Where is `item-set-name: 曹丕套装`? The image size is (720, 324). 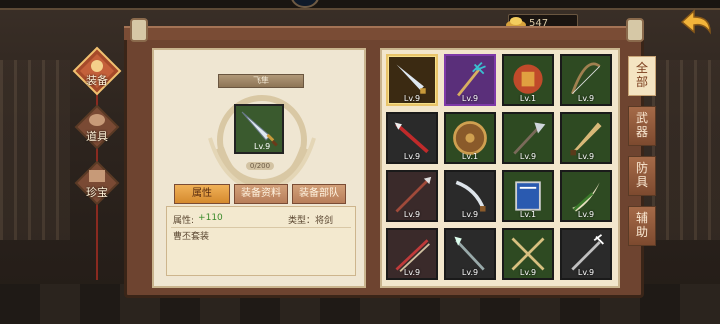
item-set-name: 曹丕套装 is located at coordinates (191, 237).